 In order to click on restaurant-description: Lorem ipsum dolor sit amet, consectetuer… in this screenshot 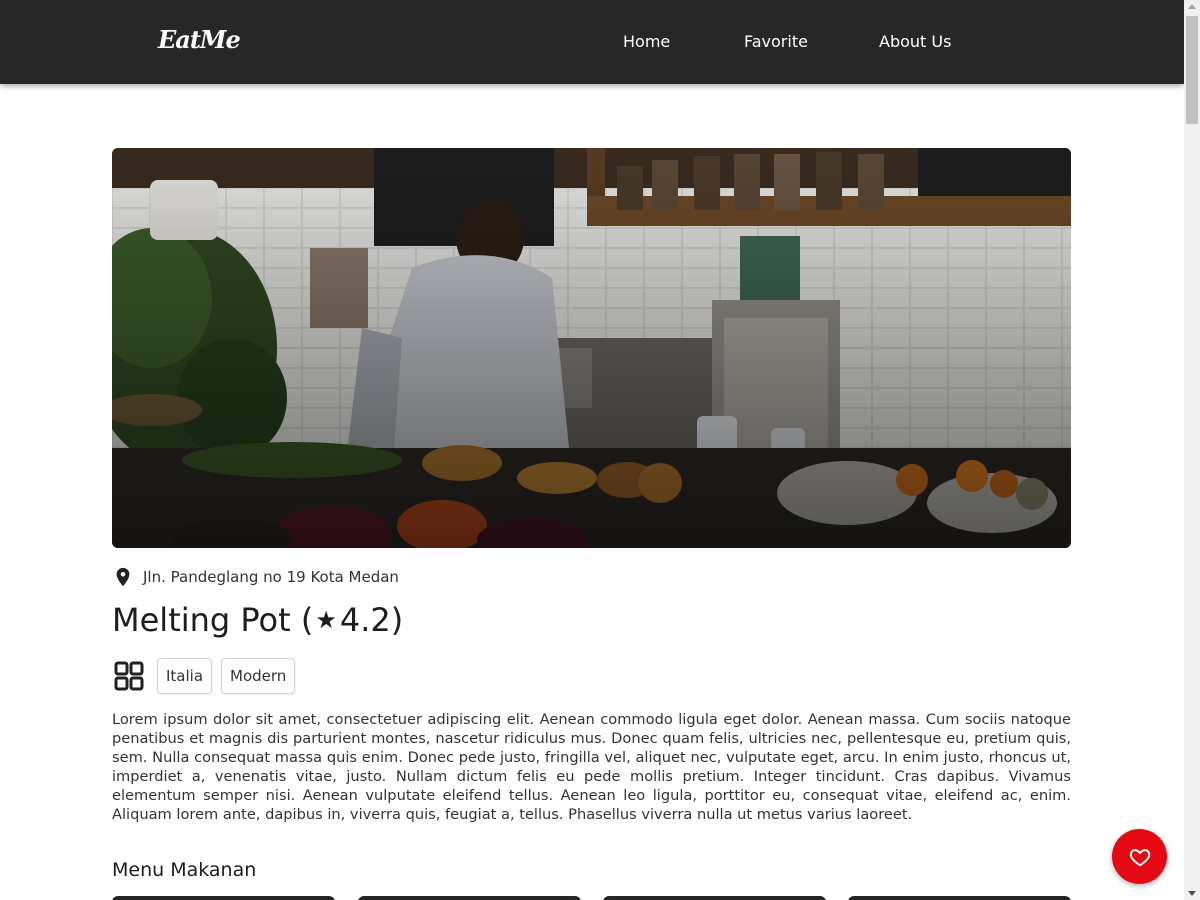, I will do `click(591, 767)`.